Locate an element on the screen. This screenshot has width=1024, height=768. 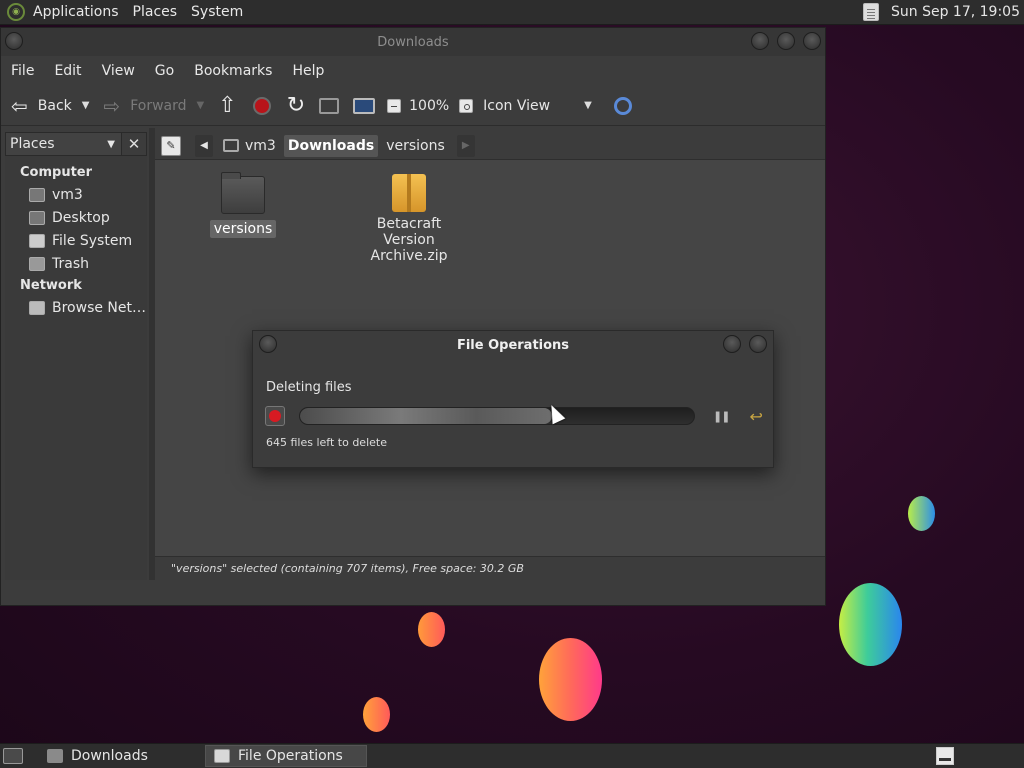
progress-fill is located at coordinates (426, 416).